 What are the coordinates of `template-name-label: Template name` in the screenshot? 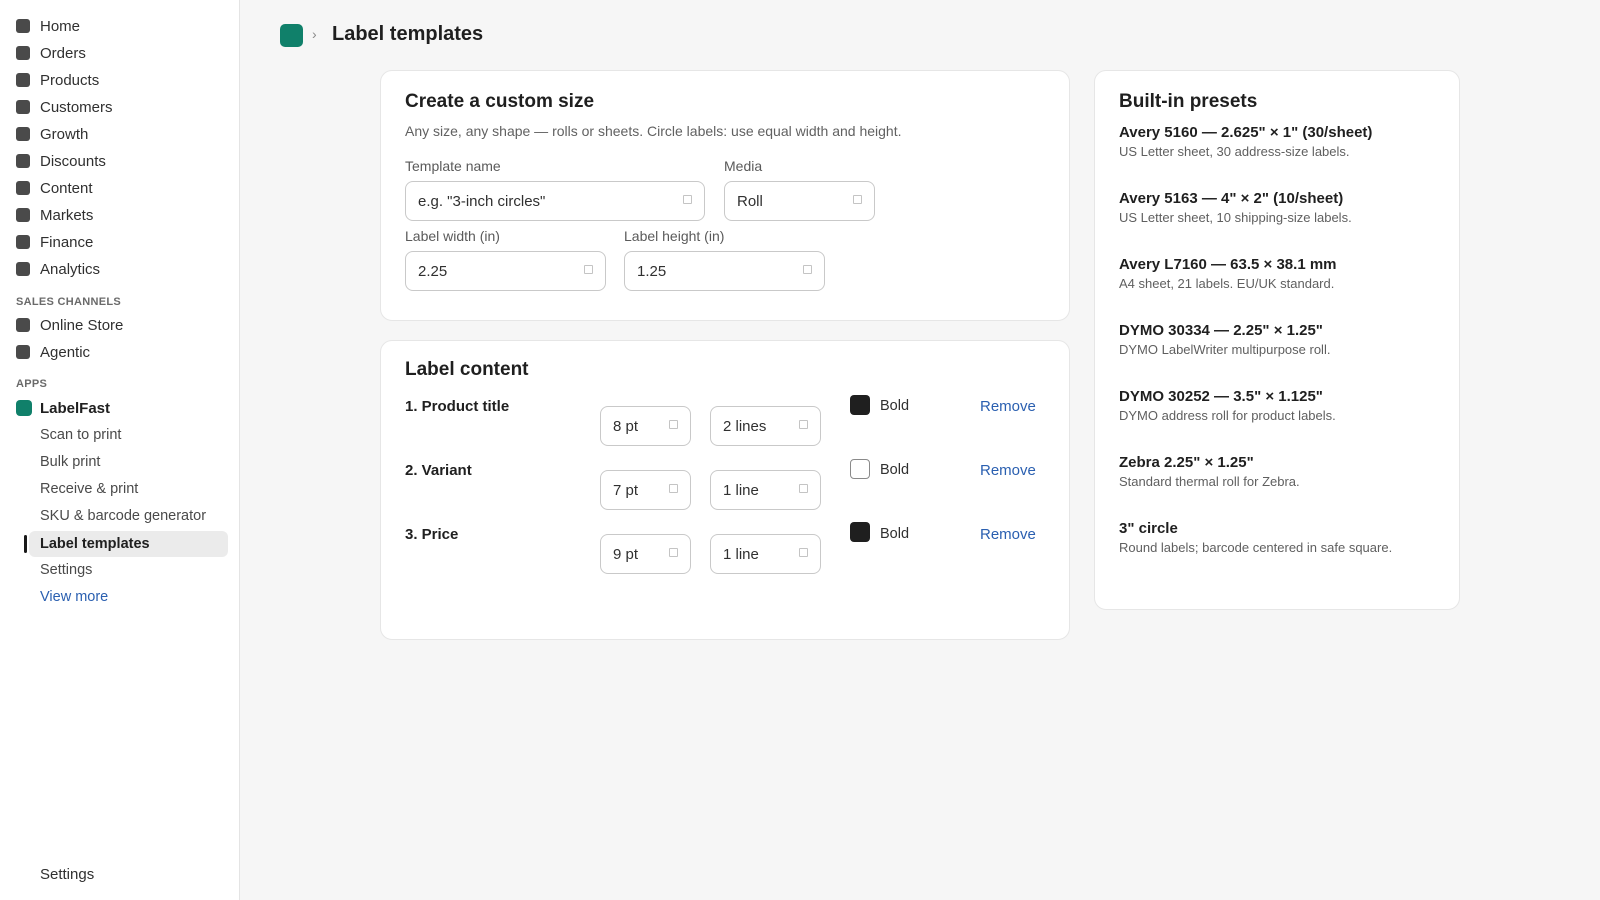 It's located at (453, 166).